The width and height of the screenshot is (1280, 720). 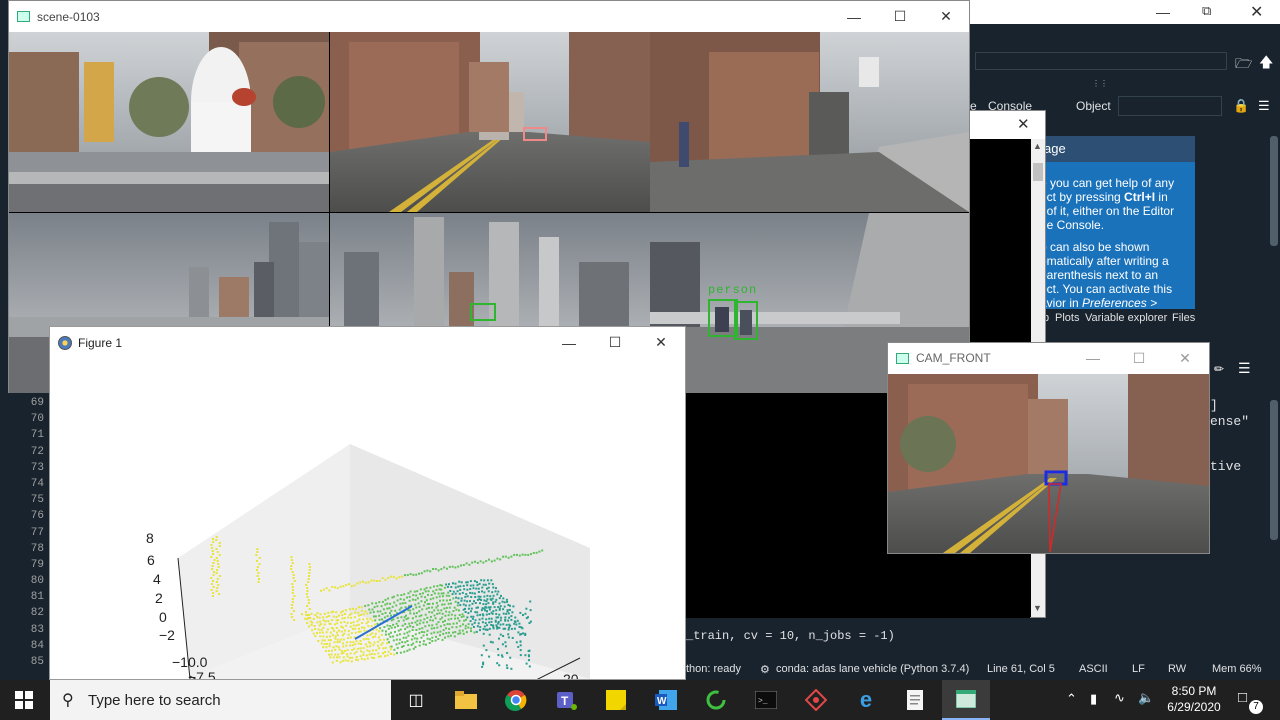 I want to click on chevron-down-icon: ▼, so click(x=1037, y=608).